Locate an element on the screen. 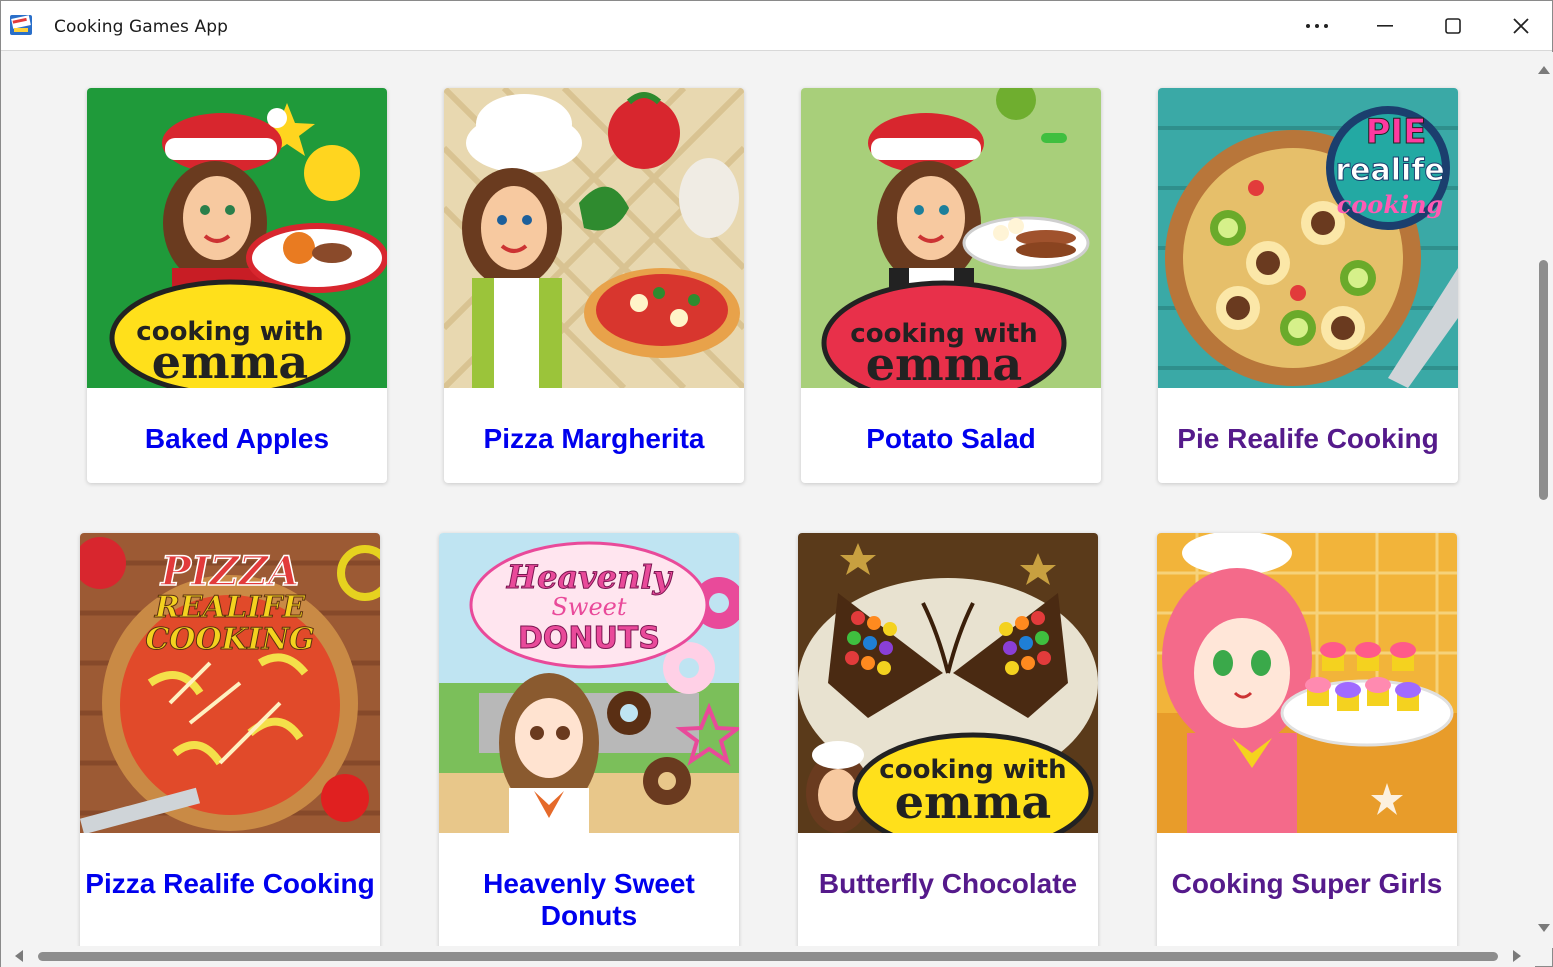  game-card: Cooking Super Girls is located at coordinates (1307, 739).